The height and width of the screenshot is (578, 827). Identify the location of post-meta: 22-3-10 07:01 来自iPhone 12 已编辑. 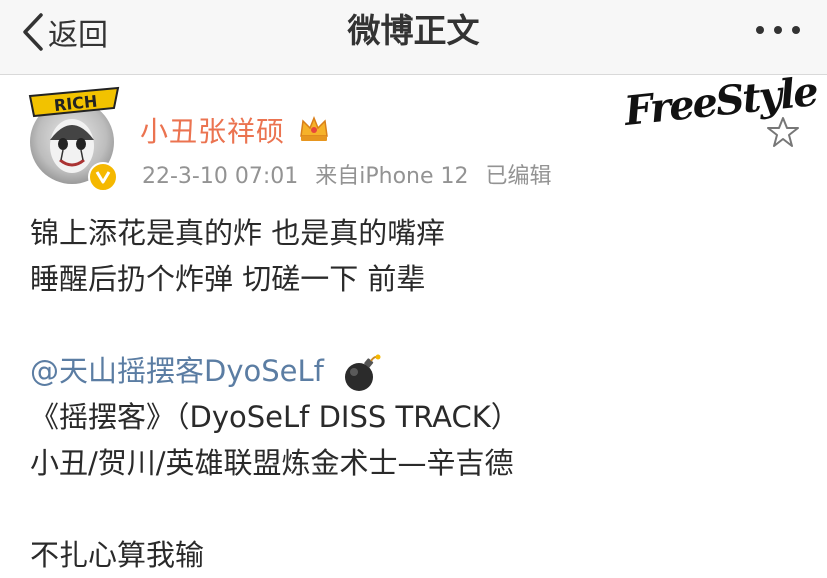
(352, 174).